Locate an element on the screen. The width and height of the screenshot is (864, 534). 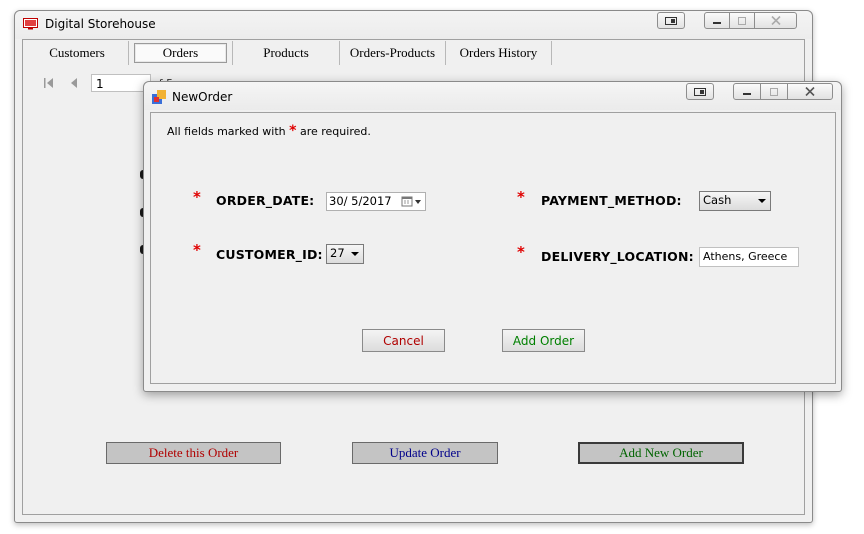
payment-method-value: Cash is located at coordinates (717, 200).